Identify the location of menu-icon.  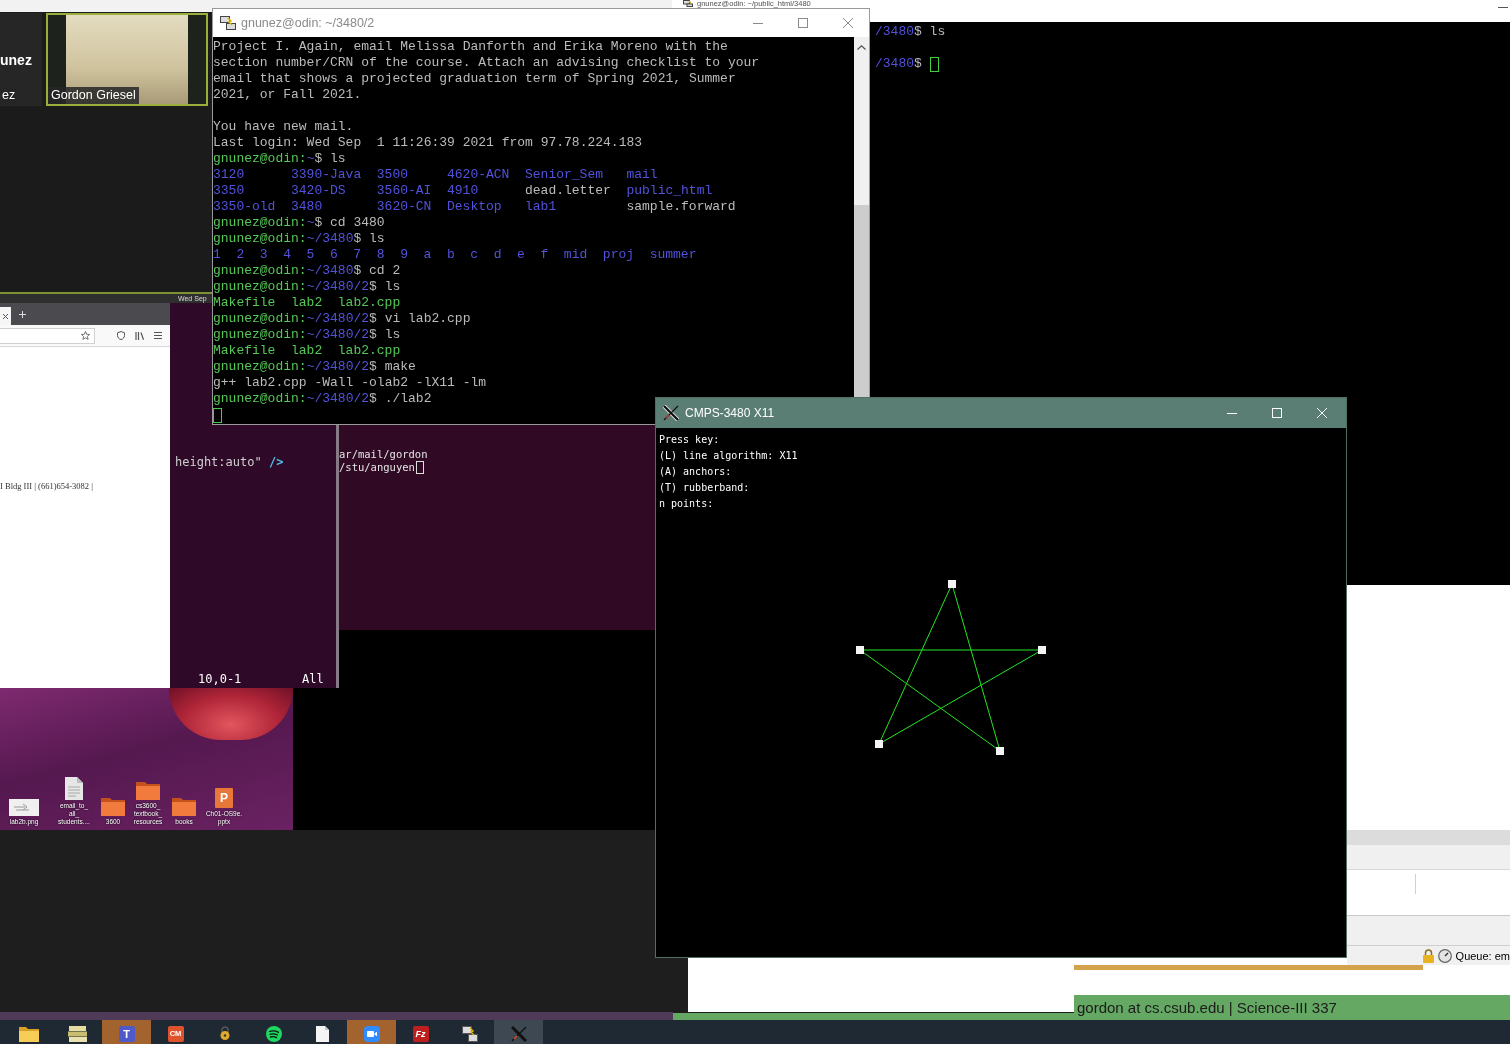
(158, 335).